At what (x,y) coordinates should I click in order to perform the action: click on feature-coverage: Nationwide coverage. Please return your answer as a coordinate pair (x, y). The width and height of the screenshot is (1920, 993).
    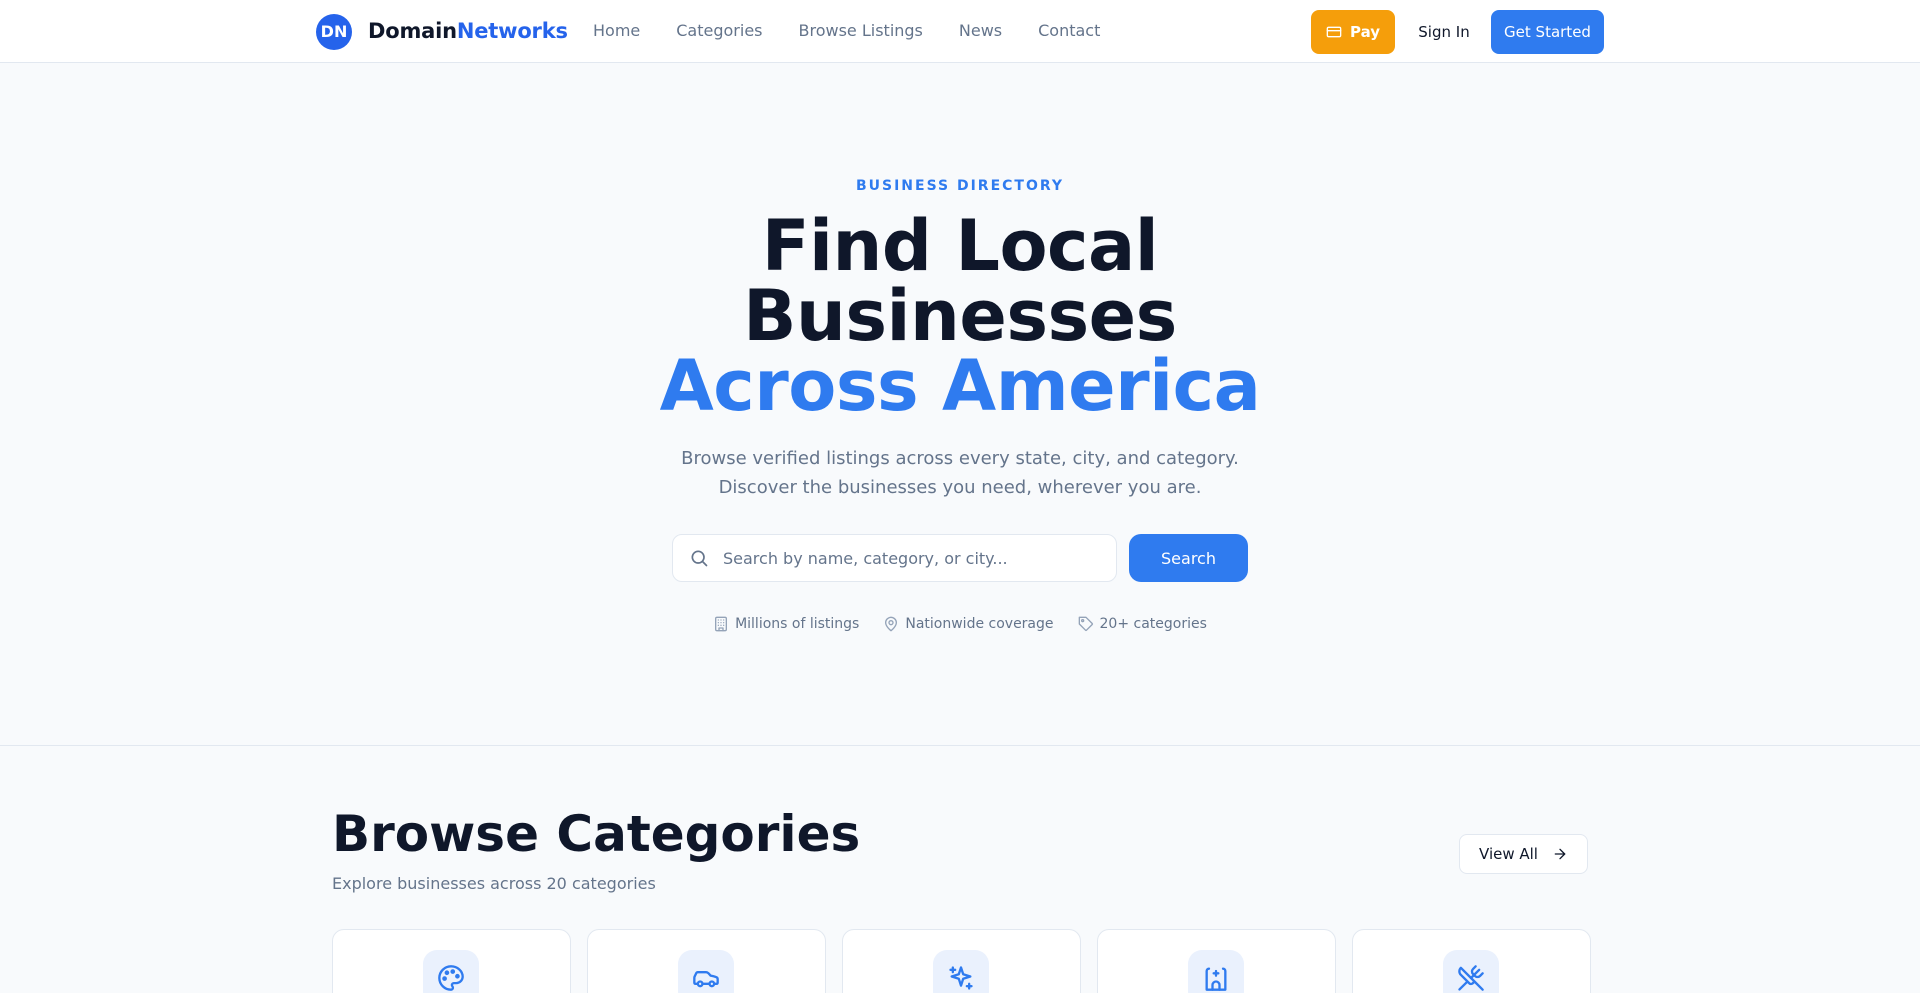
    Looking at the image, I should click on (968, 624).